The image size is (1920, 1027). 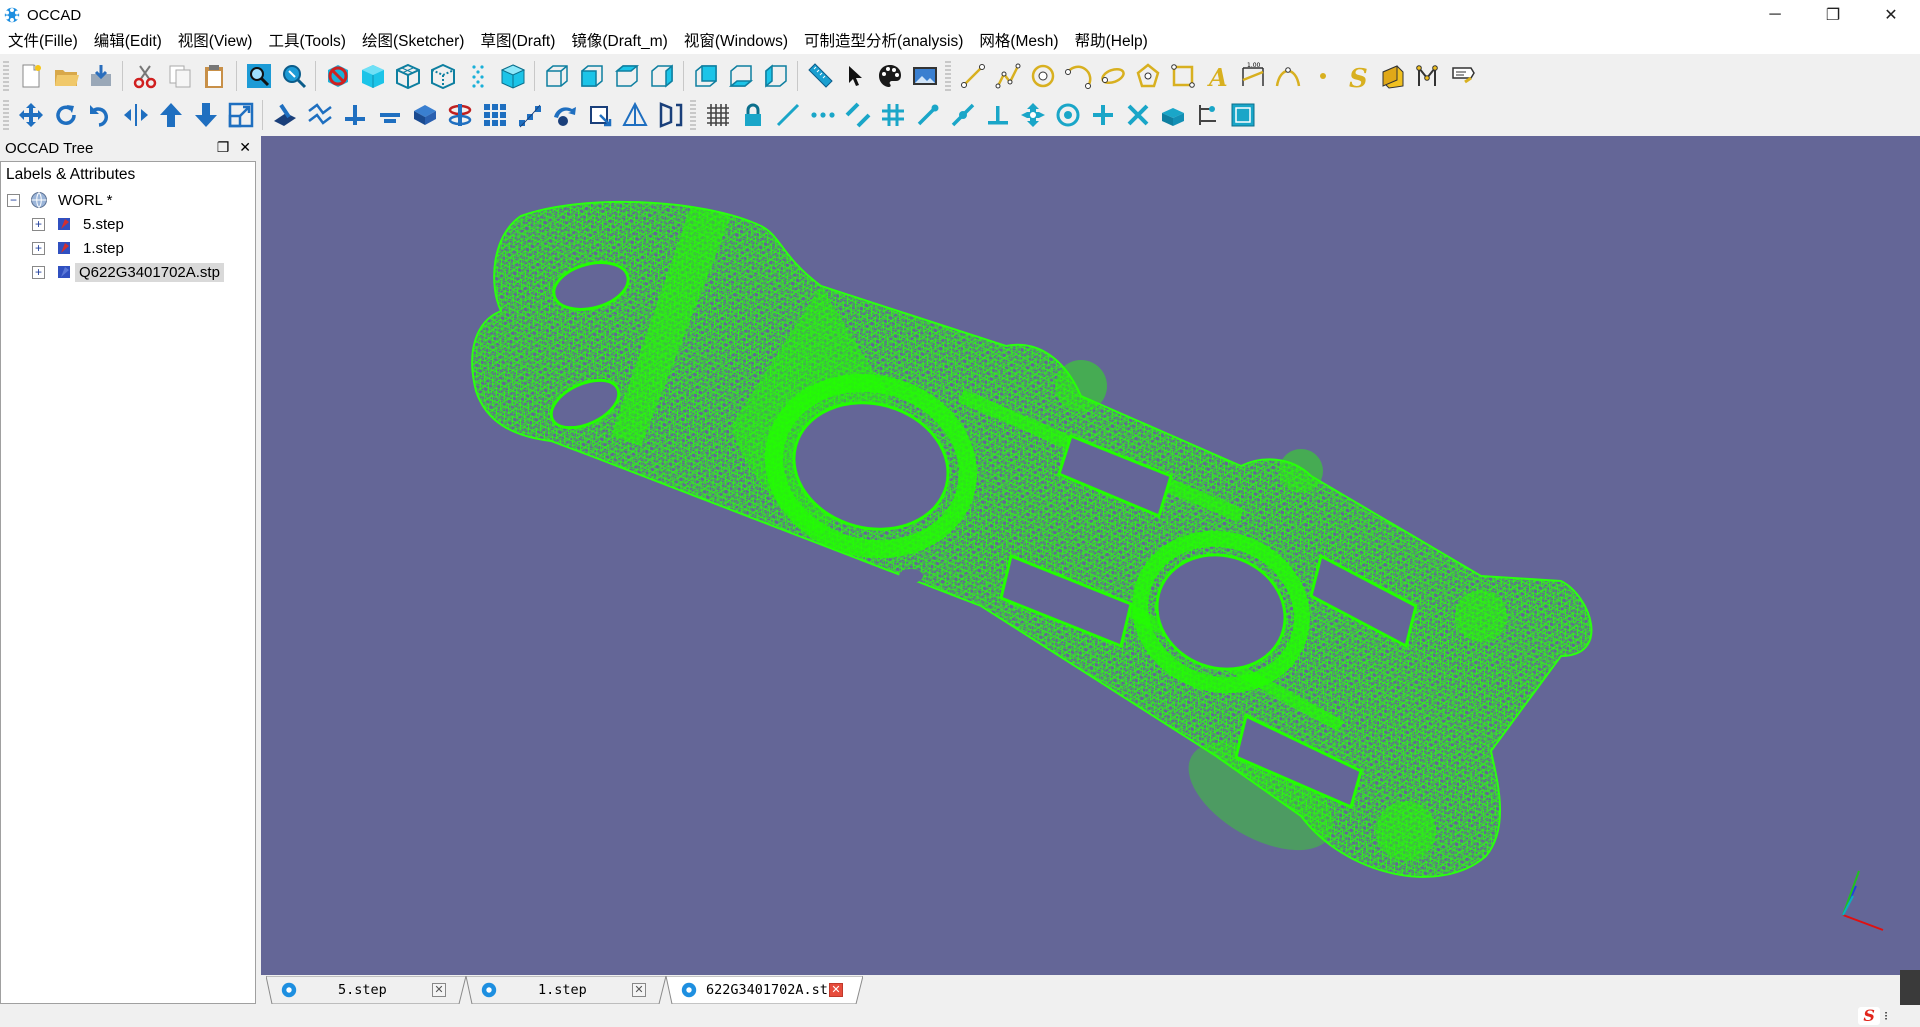 I want to click on scale-icon, so click(x=240, y=115).